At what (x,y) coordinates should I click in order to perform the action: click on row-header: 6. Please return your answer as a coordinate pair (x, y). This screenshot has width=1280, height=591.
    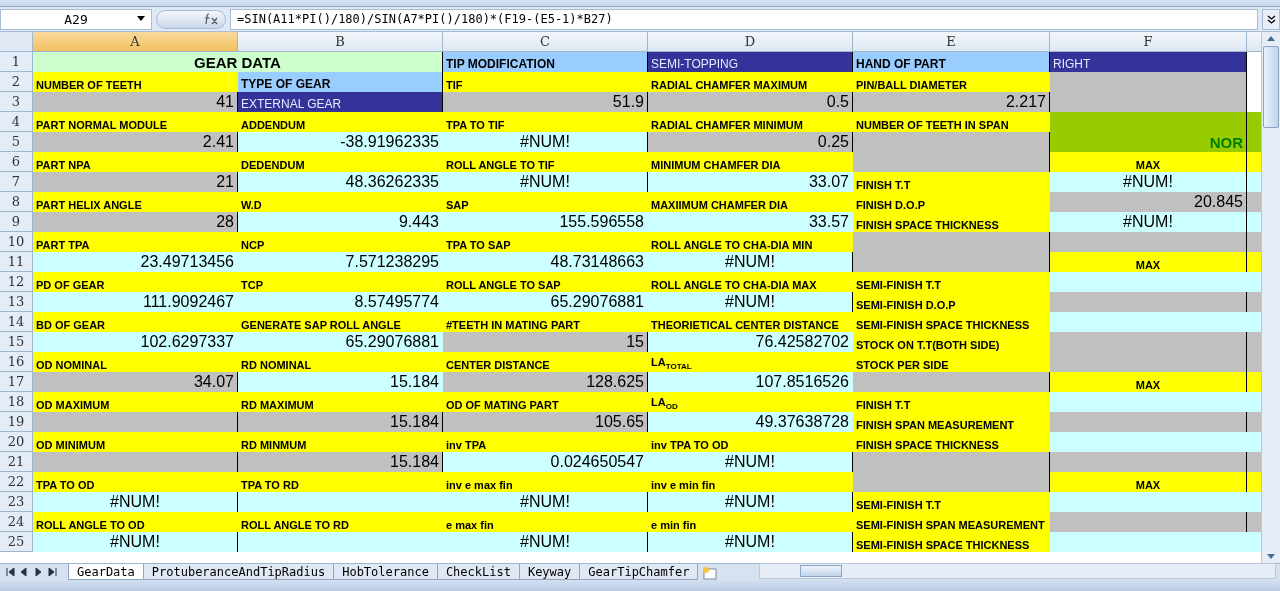
    Looking at the image, I should click on (16, 162).